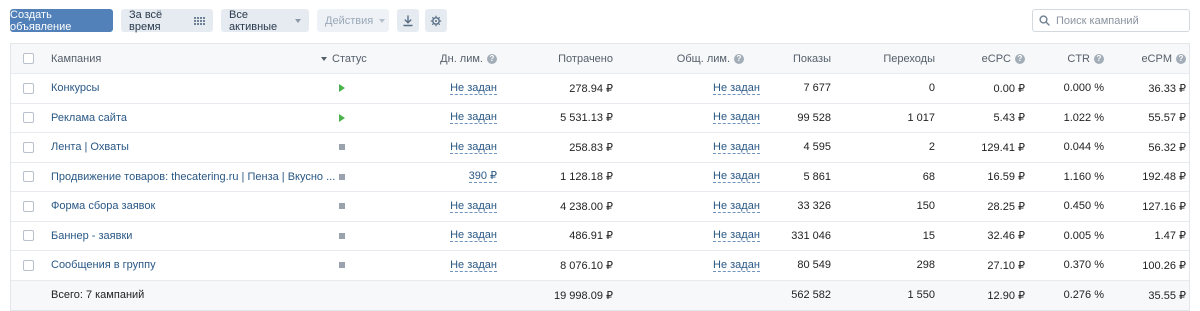  Describe the element at coordinates (1170, 236) in the screenshot. I see `ecpm-value: 1.47 ₽` at that location.